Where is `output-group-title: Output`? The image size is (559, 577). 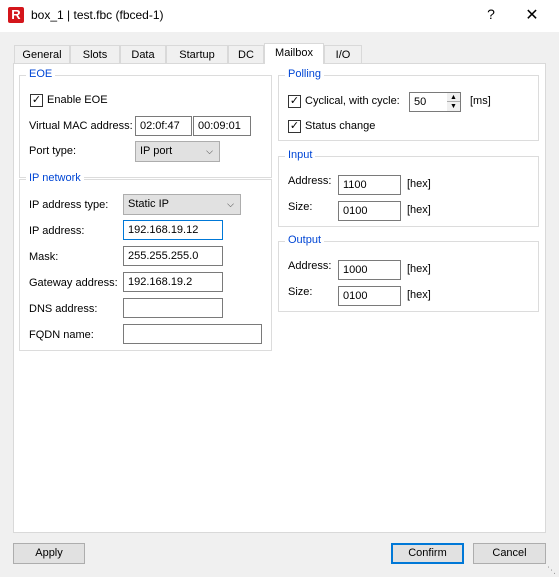 output-group-title: Output is located at coordinates (305, 240).